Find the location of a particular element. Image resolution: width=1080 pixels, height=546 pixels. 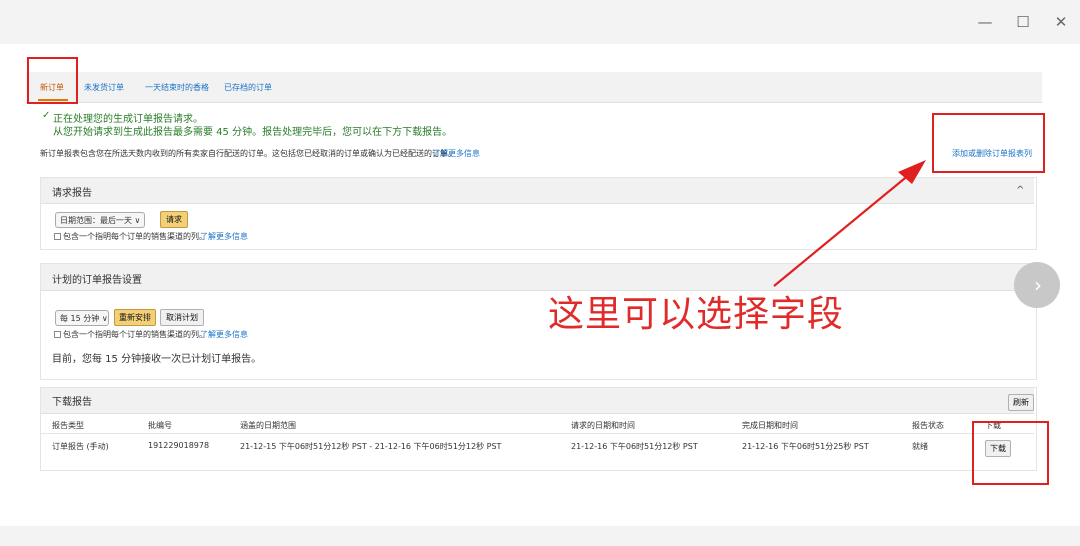

minimize-button: — is located at coordinates (985, 22).